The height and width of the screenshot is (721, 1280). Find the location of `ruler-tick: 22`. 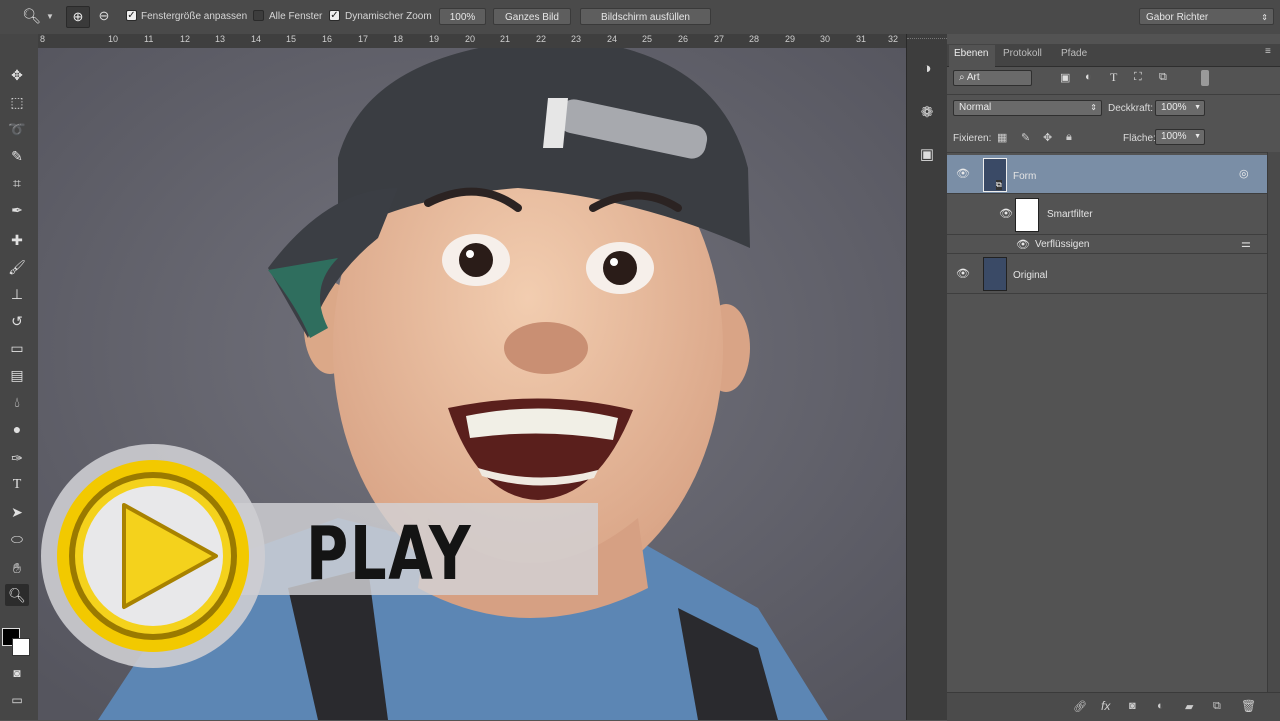

ruler-tick: 22 is located at coordinates (541, 39).